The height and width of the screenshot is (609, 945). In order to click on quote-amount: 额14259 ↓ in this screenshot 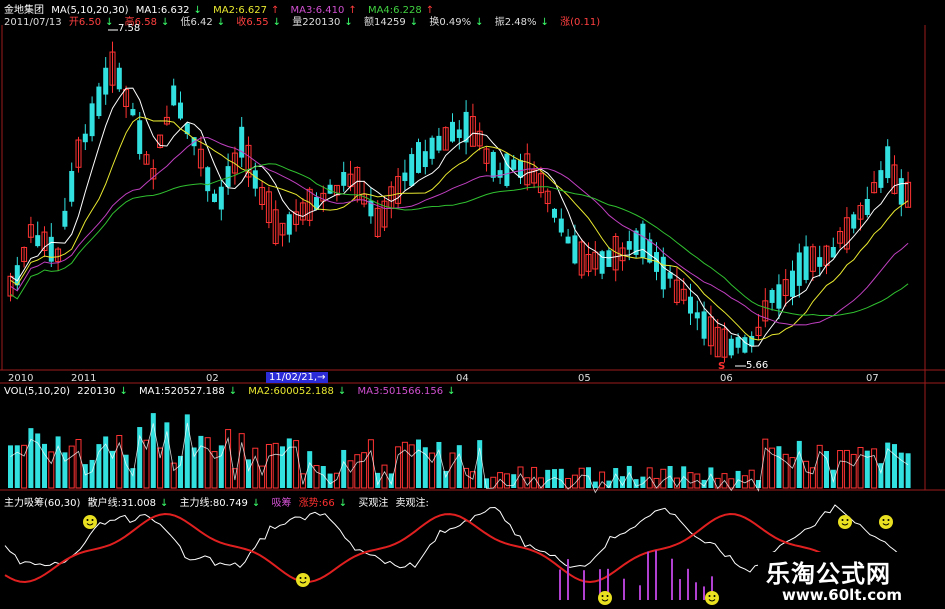, I will do `click(391, 22)`.